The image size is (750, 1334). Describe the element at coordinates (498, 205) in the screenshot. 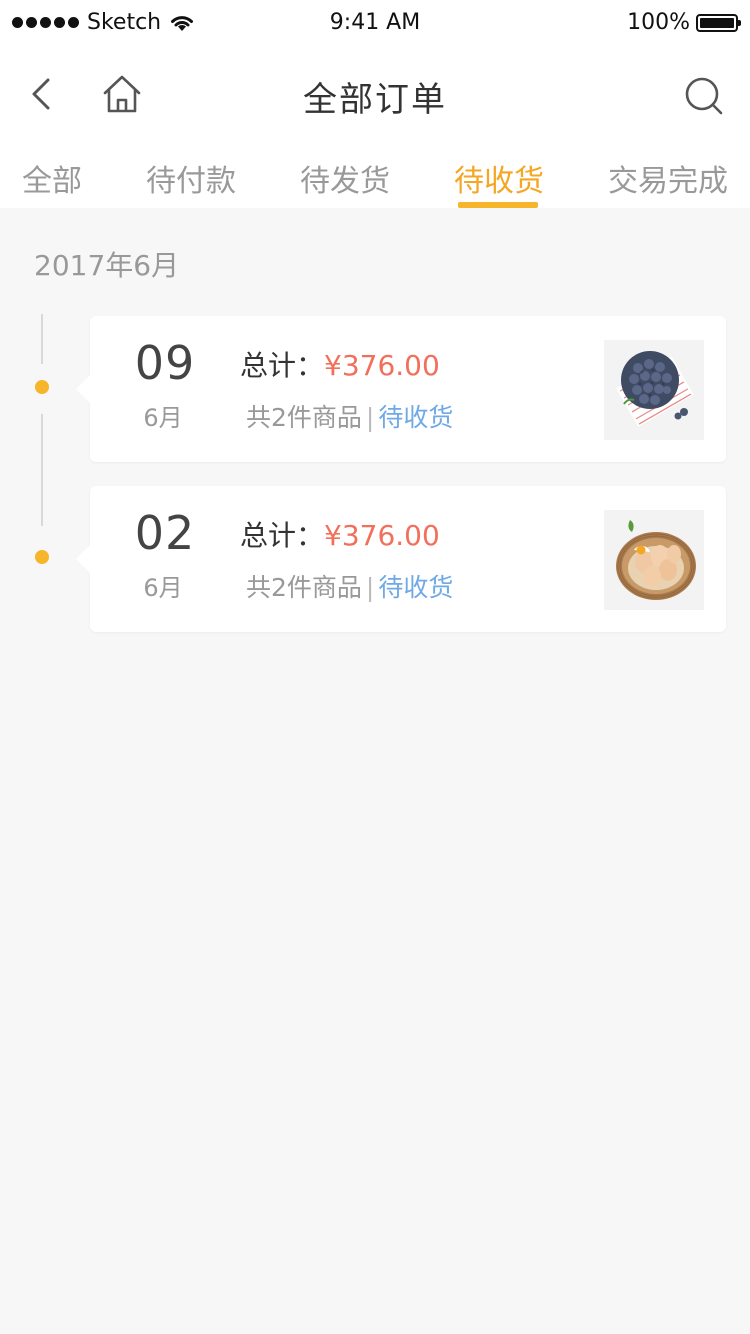

I see `active-tab-indicator` at that location.